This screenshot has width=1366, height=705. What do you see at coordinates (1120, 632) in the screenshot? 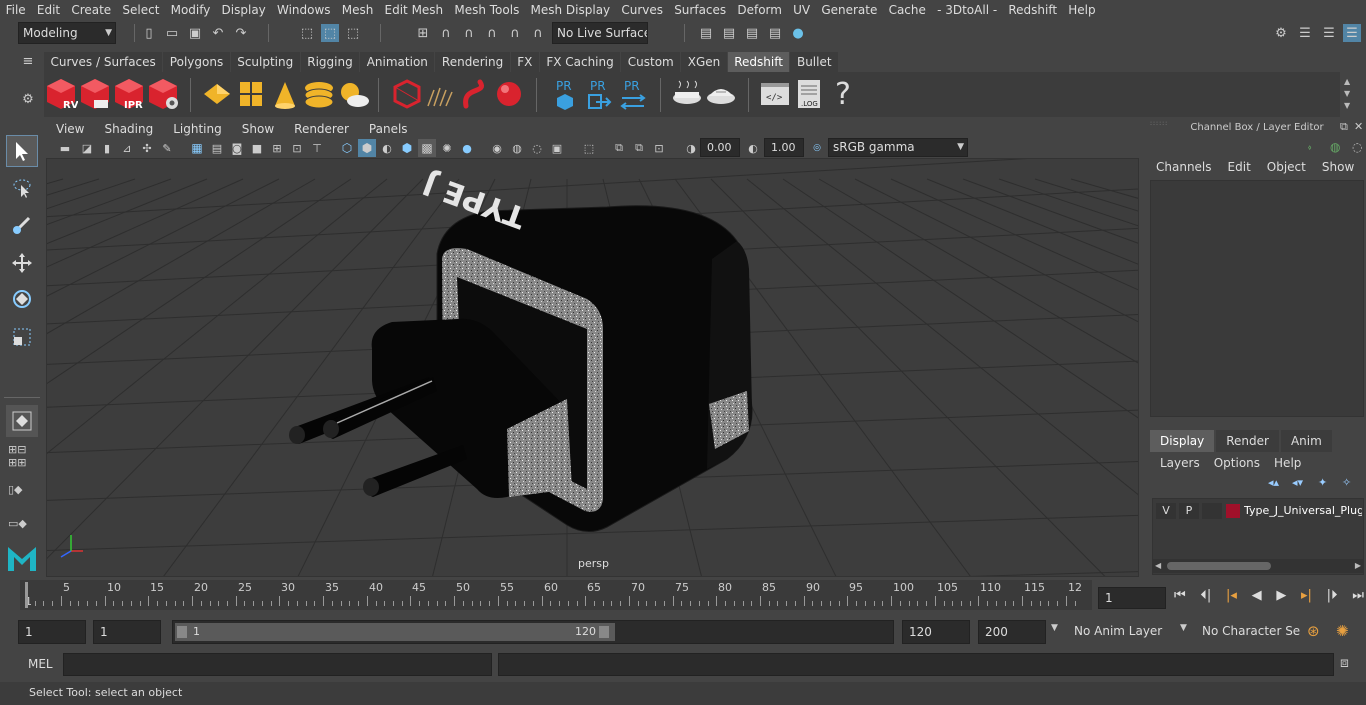
I see `anim-layer-dropdown: No Anim Layer` at bounding box center [1120, 632].